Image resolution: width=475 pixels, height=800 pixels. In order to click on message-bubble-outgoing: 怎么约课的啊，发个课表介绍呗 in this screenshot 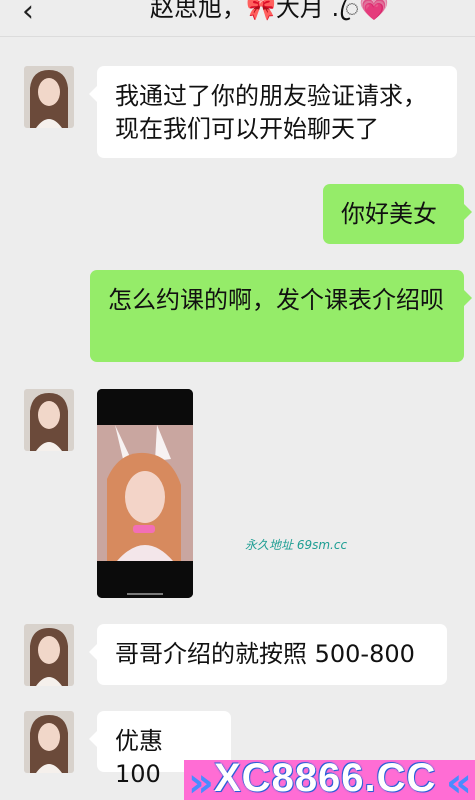, I will do `click(281, 316)`.